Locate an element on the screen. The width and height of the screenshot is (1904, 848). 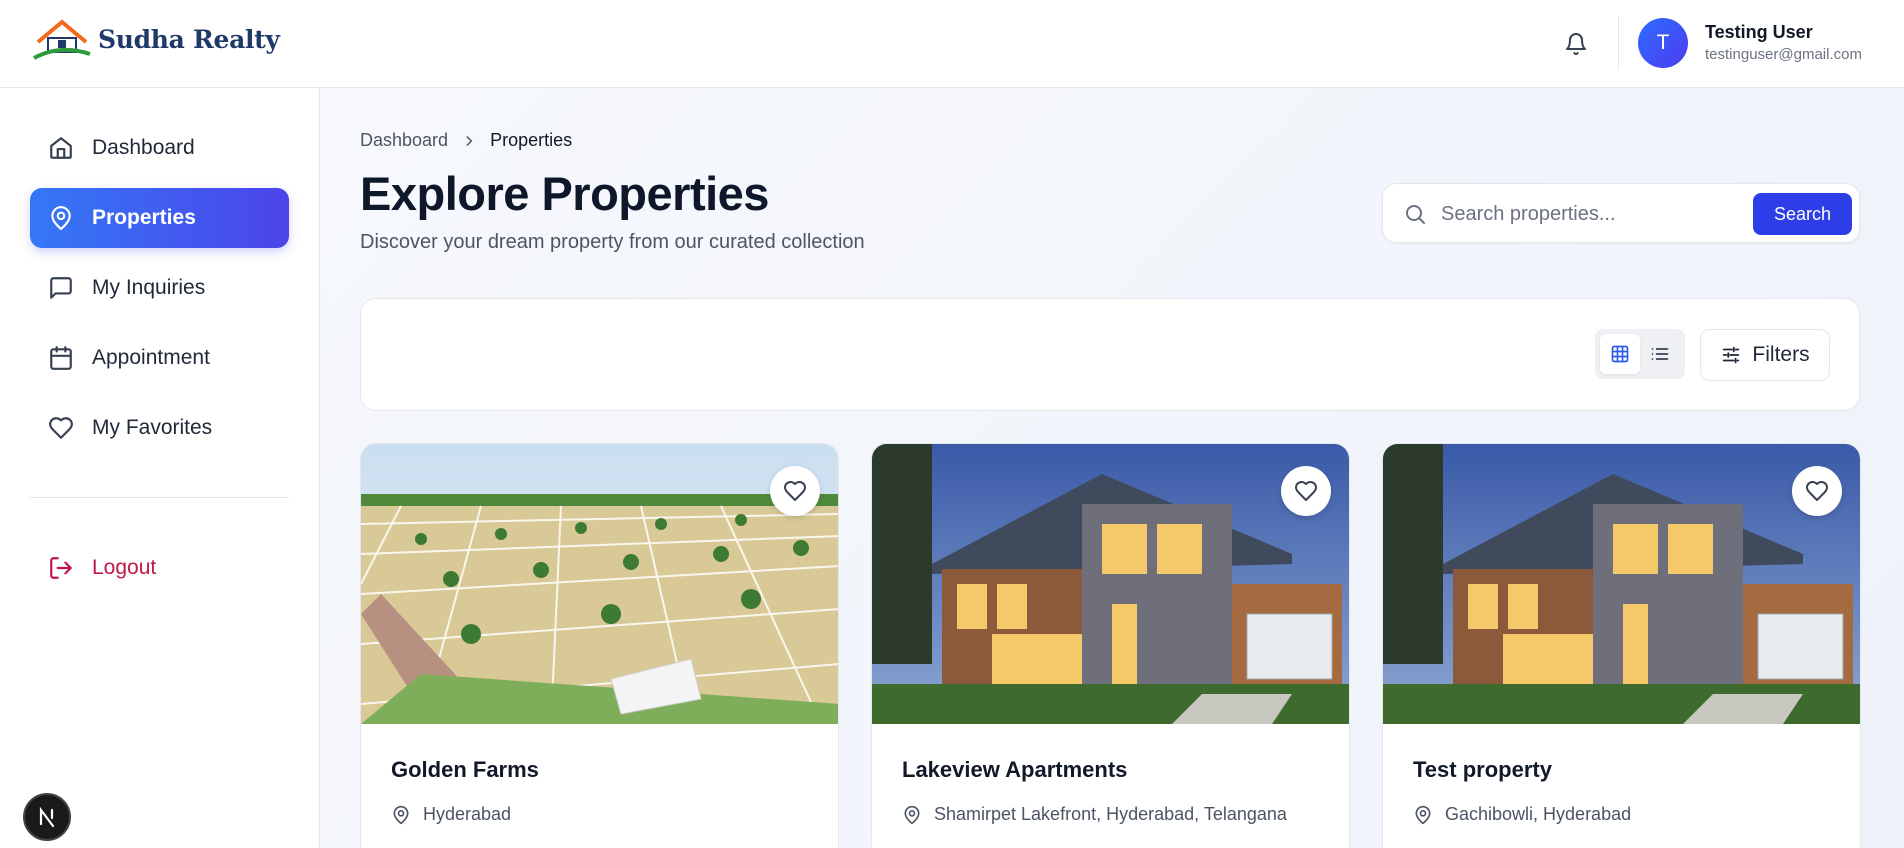
notifications-button is located at coordinates (1576, 44).